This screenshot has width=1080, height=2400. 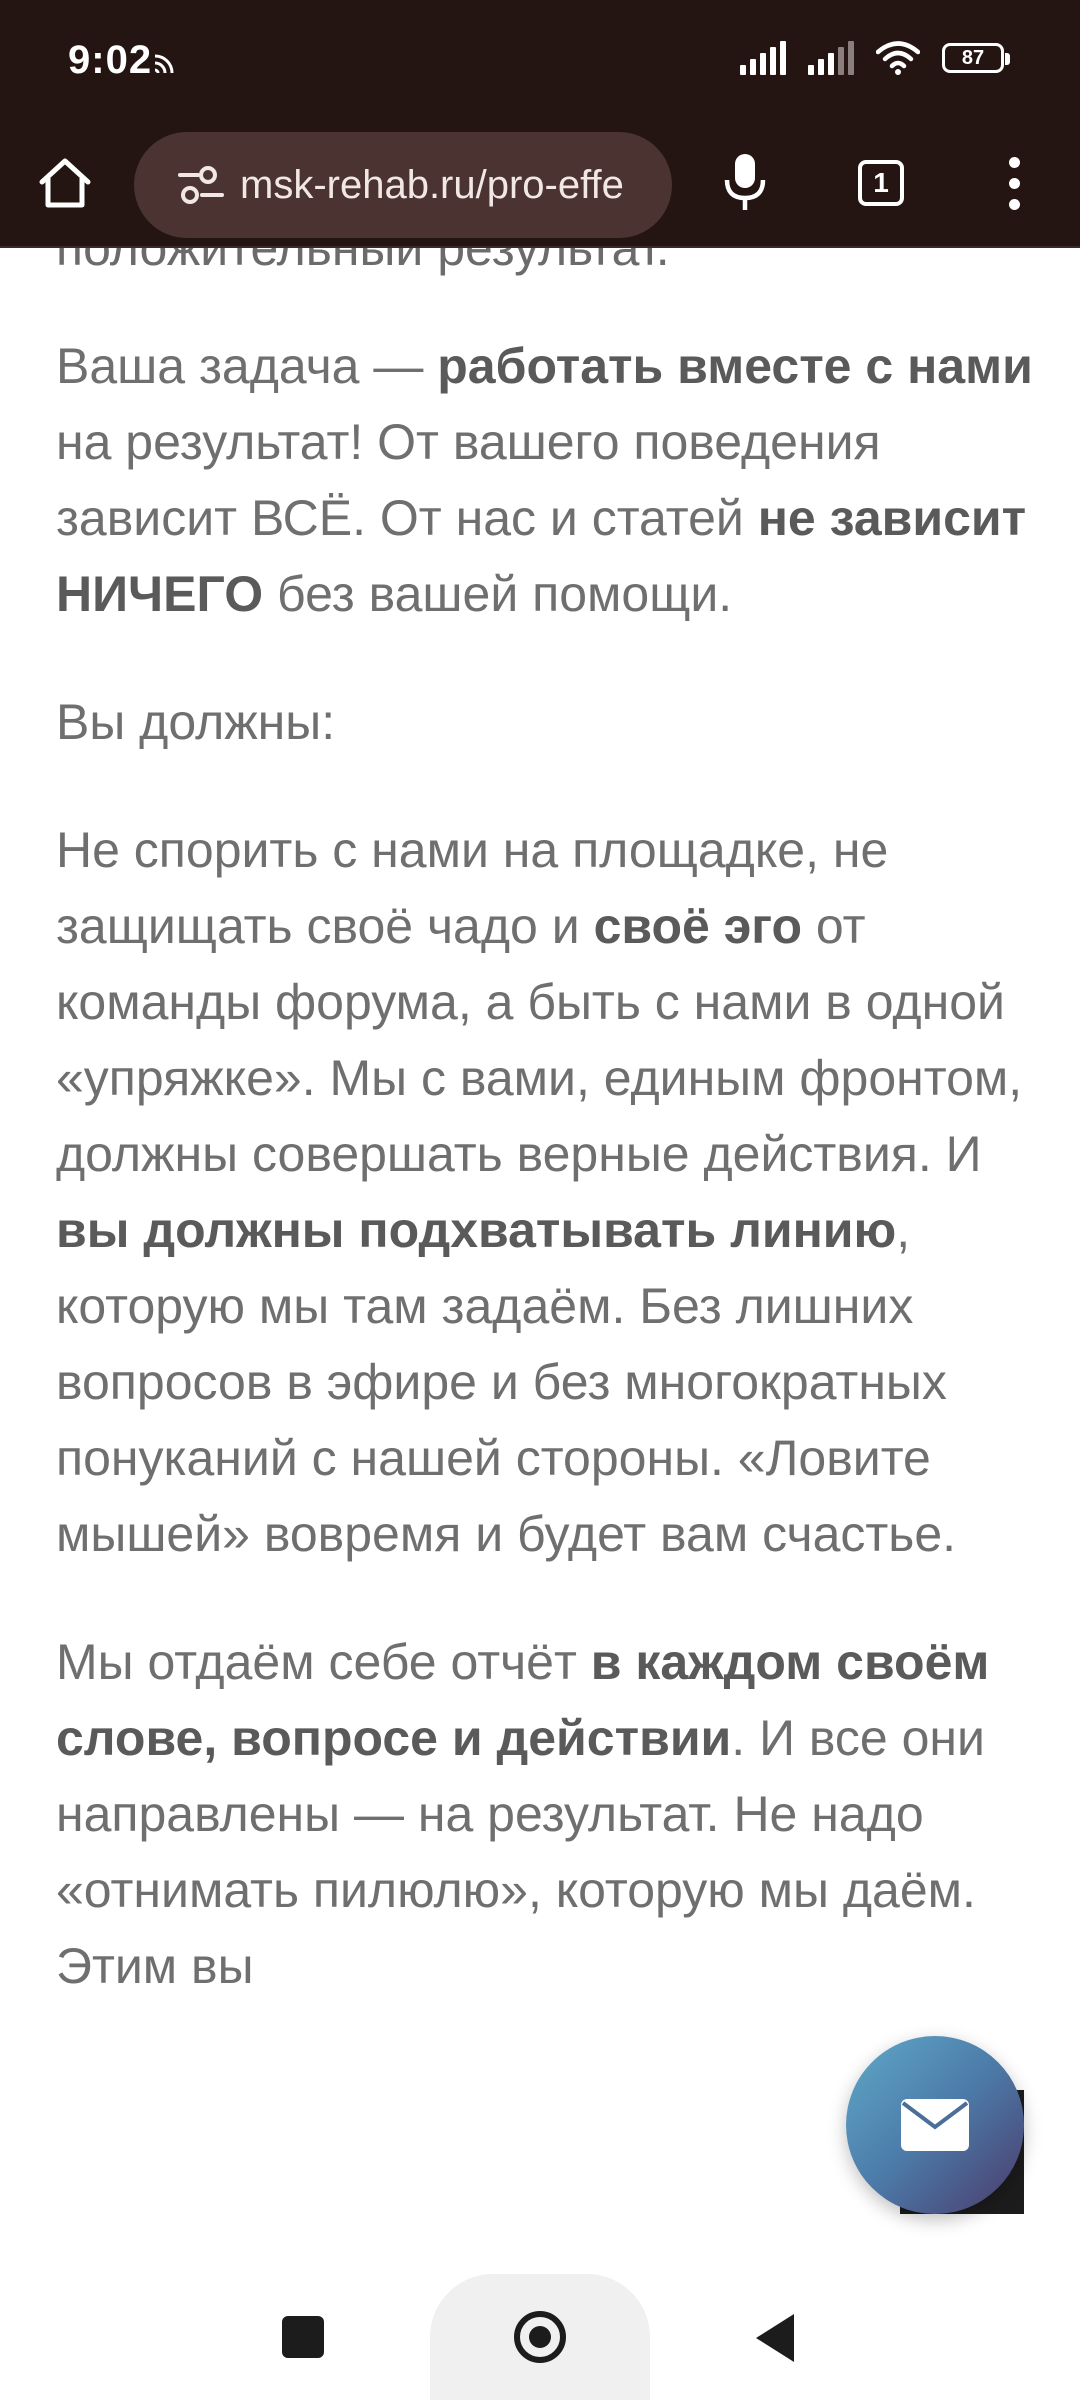 I want to click on cast-icon, so click(x=164, y=64).